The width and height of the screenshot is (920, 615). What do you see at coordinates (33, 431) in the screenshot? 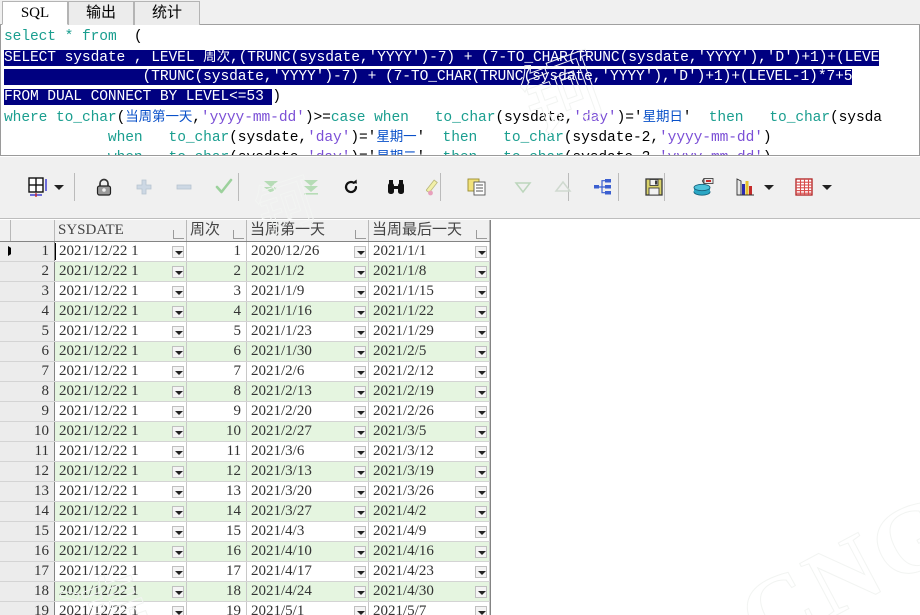
I see `cell-rownum: 10` at bounding box center [33, 431].